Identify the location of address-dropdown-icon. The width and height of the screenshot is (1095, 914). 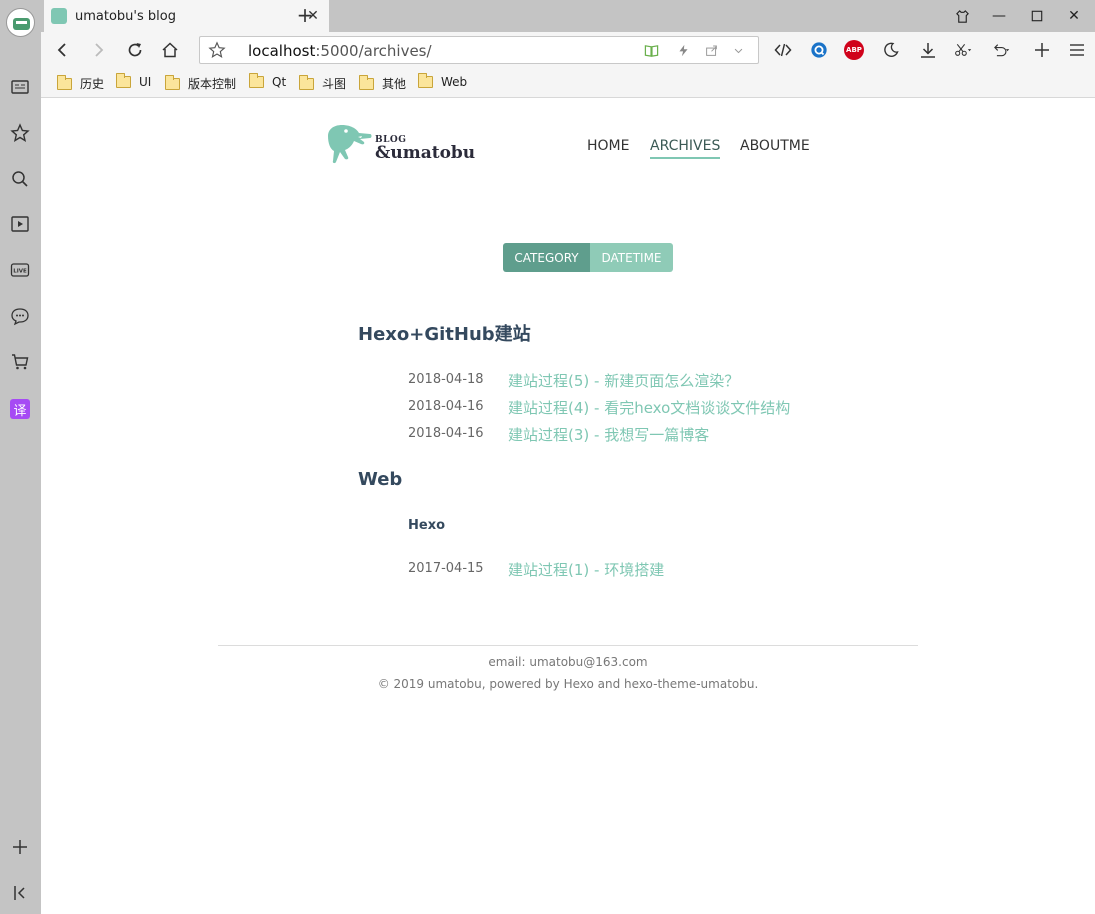
(738, 50).